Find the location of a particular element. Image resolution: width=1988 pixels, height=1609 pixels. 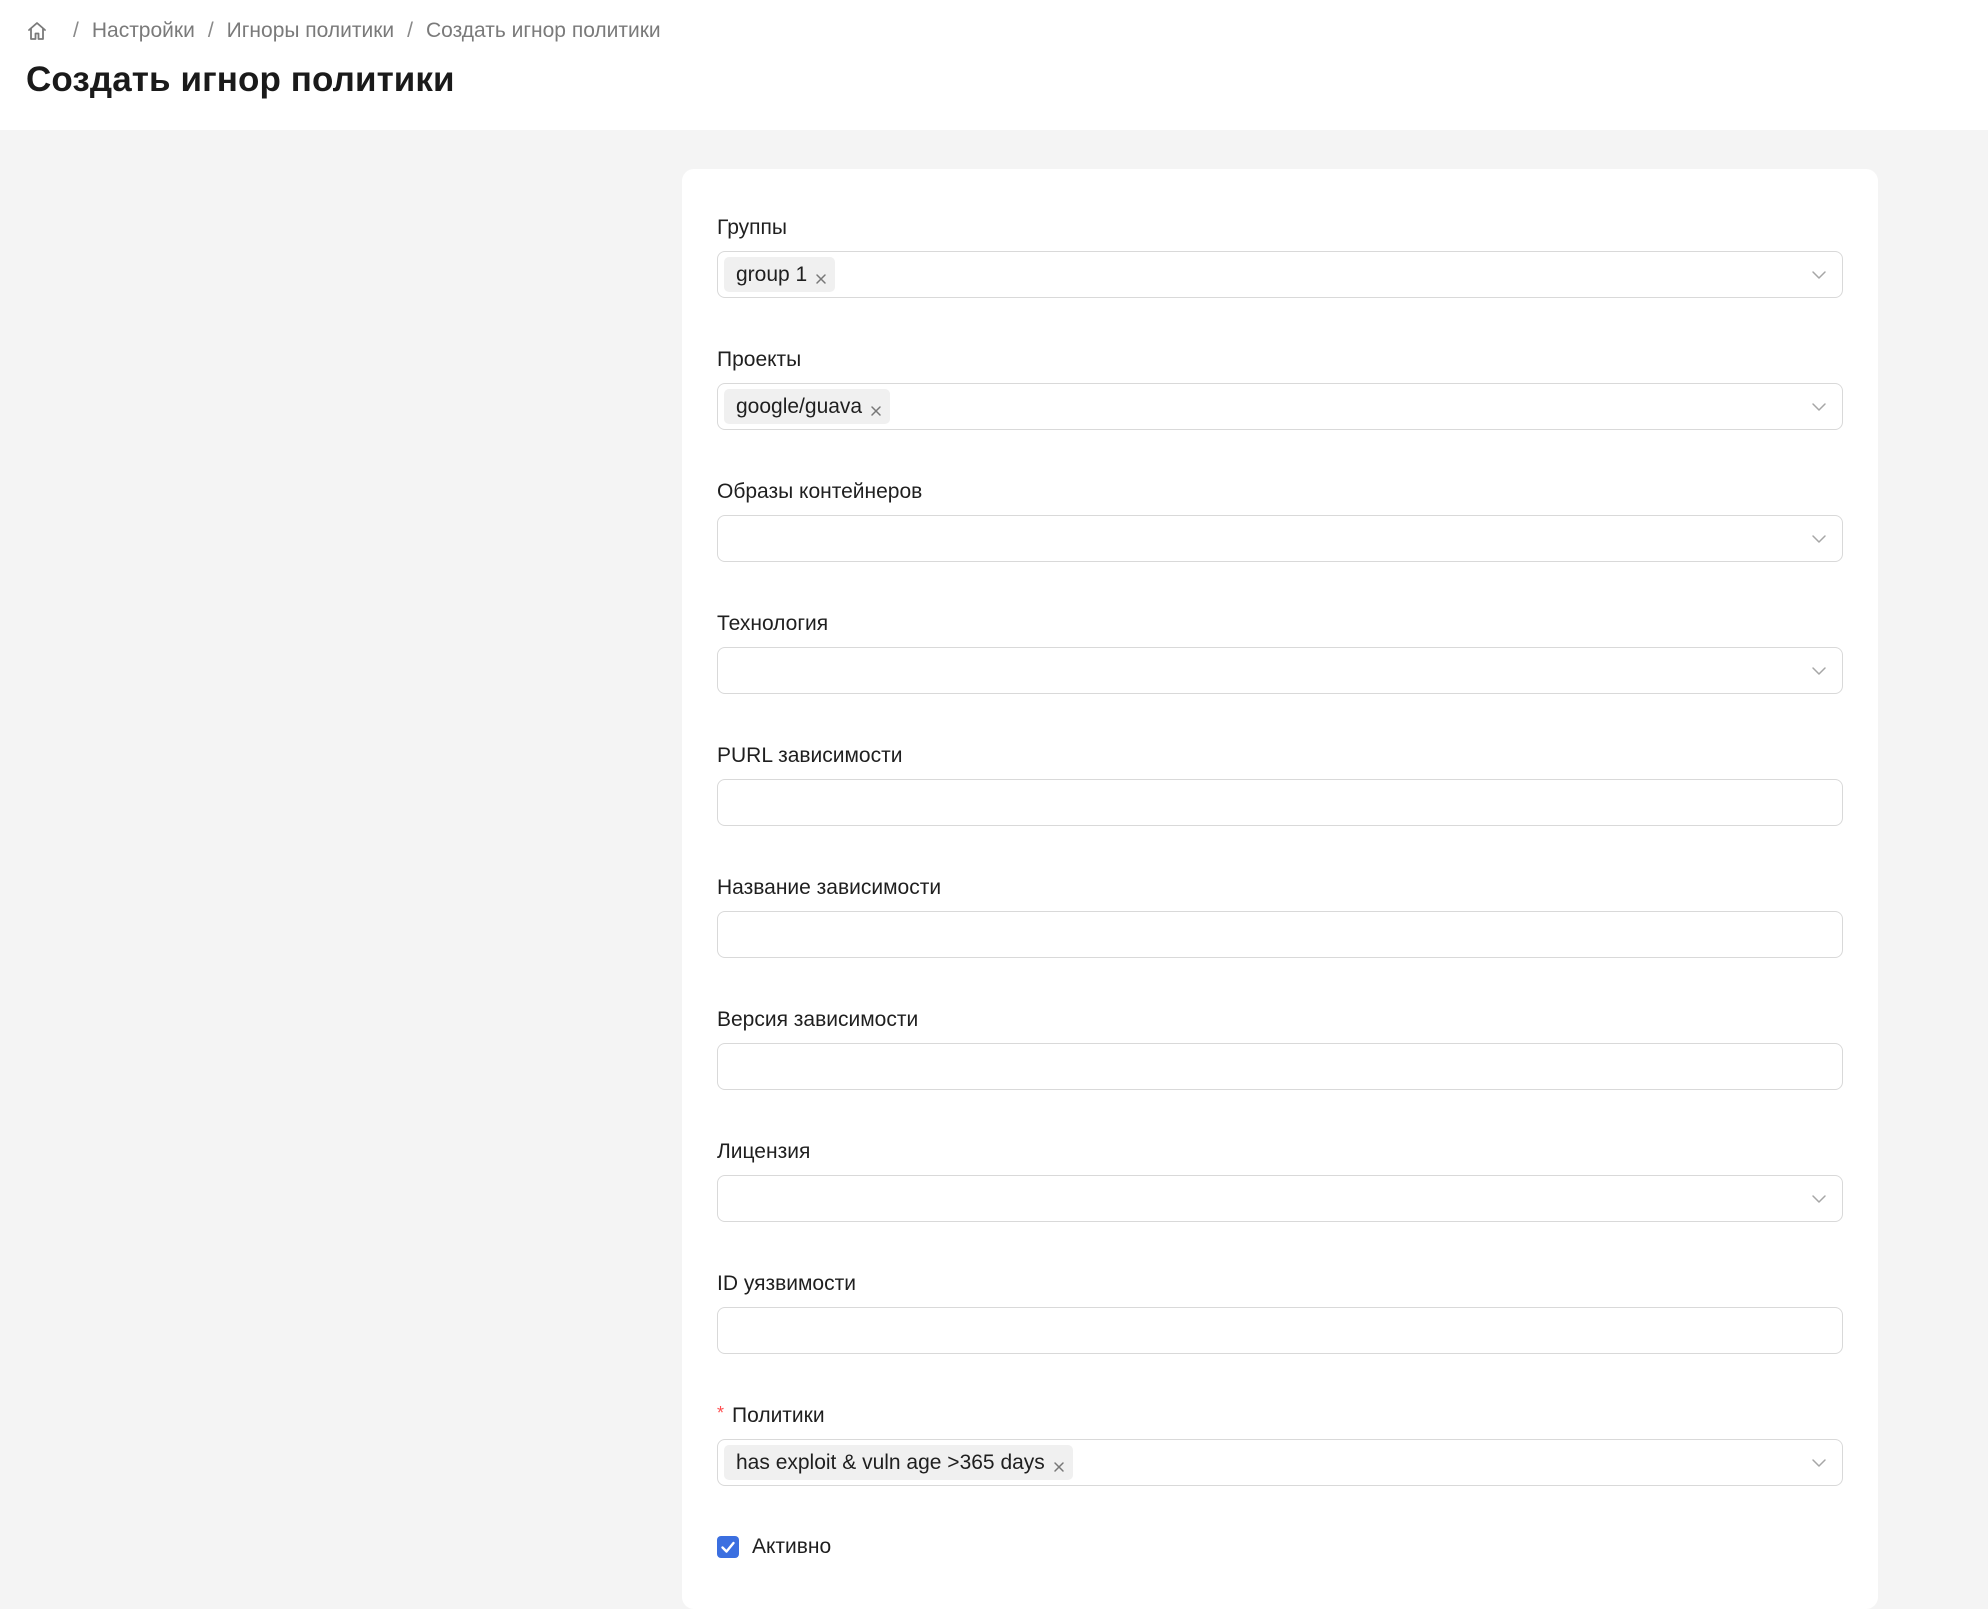

container-images-label: Образы контейнеров is located at coordinates (820, 491).